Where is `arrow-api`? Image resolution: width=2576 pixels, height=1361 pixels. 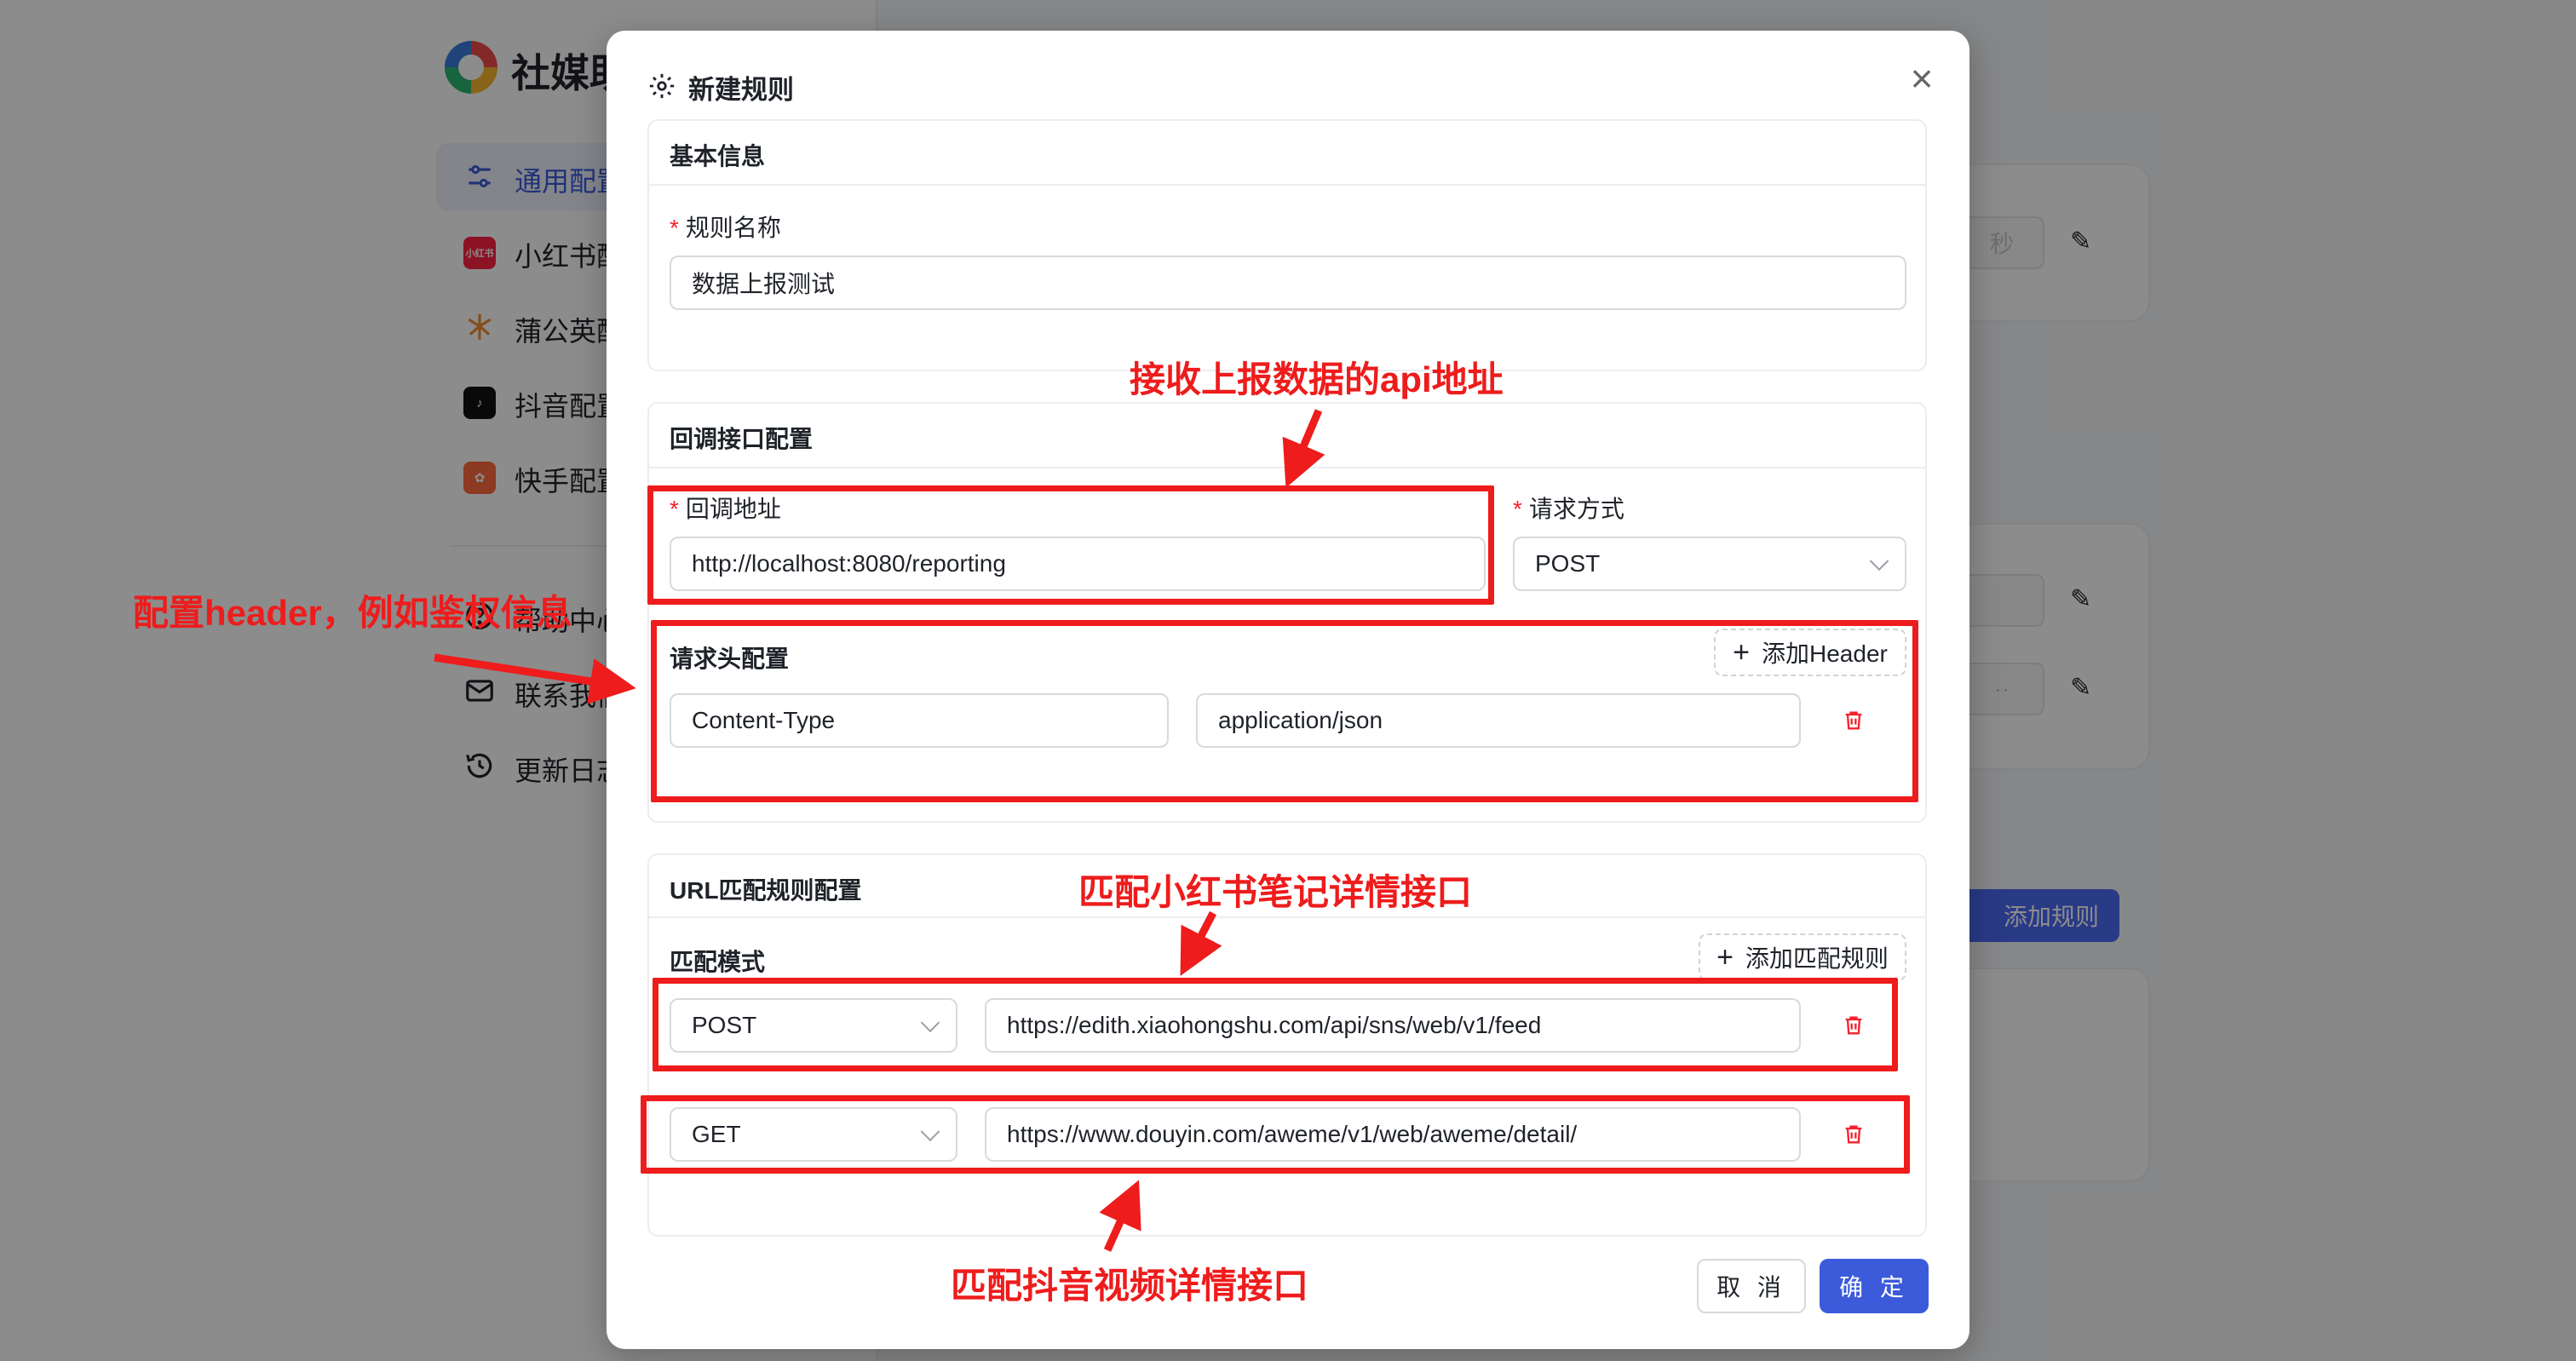
arrow-api is located at coordinates (1304, 448).